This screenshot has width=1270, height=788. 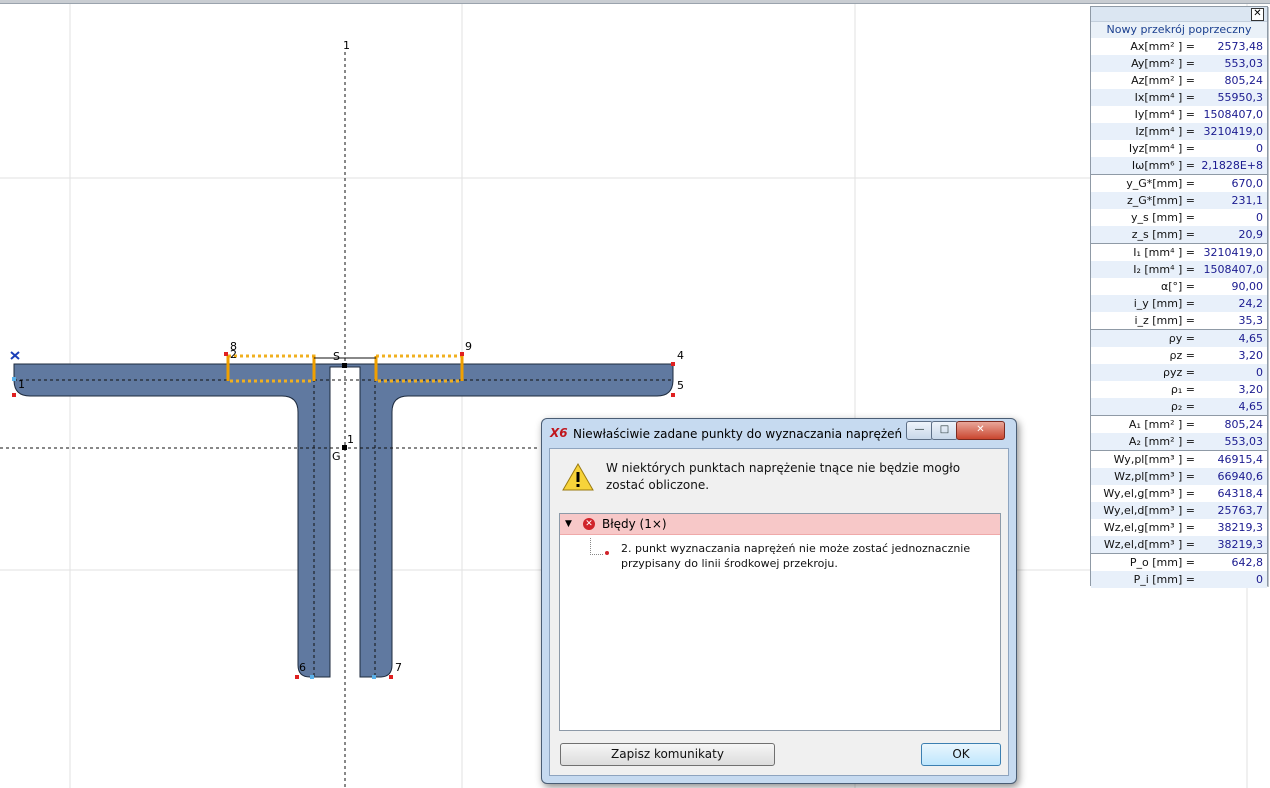 I want to click on property-name: Wy,el,g[mm³ ] =, so click(x=1149, y=493).